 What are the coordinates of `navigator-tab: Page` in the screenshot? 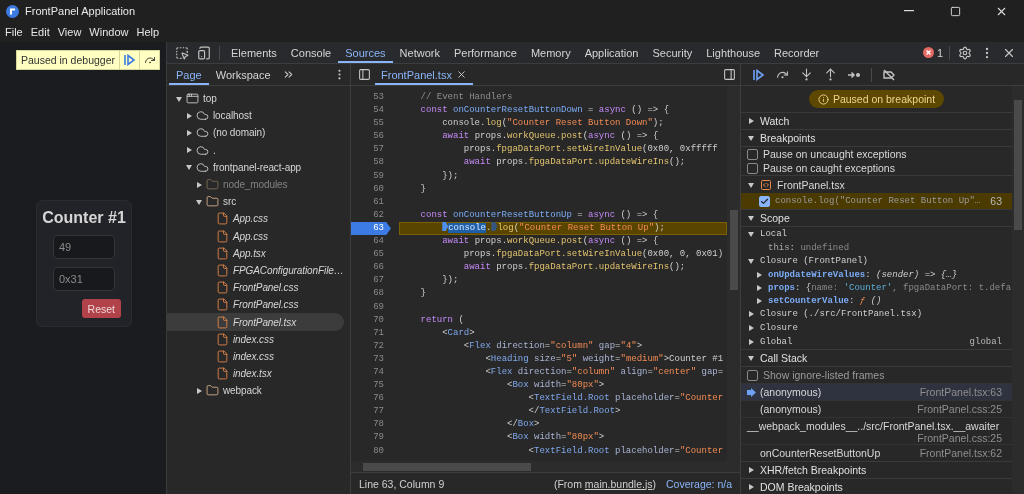 It's located at (189, 74).